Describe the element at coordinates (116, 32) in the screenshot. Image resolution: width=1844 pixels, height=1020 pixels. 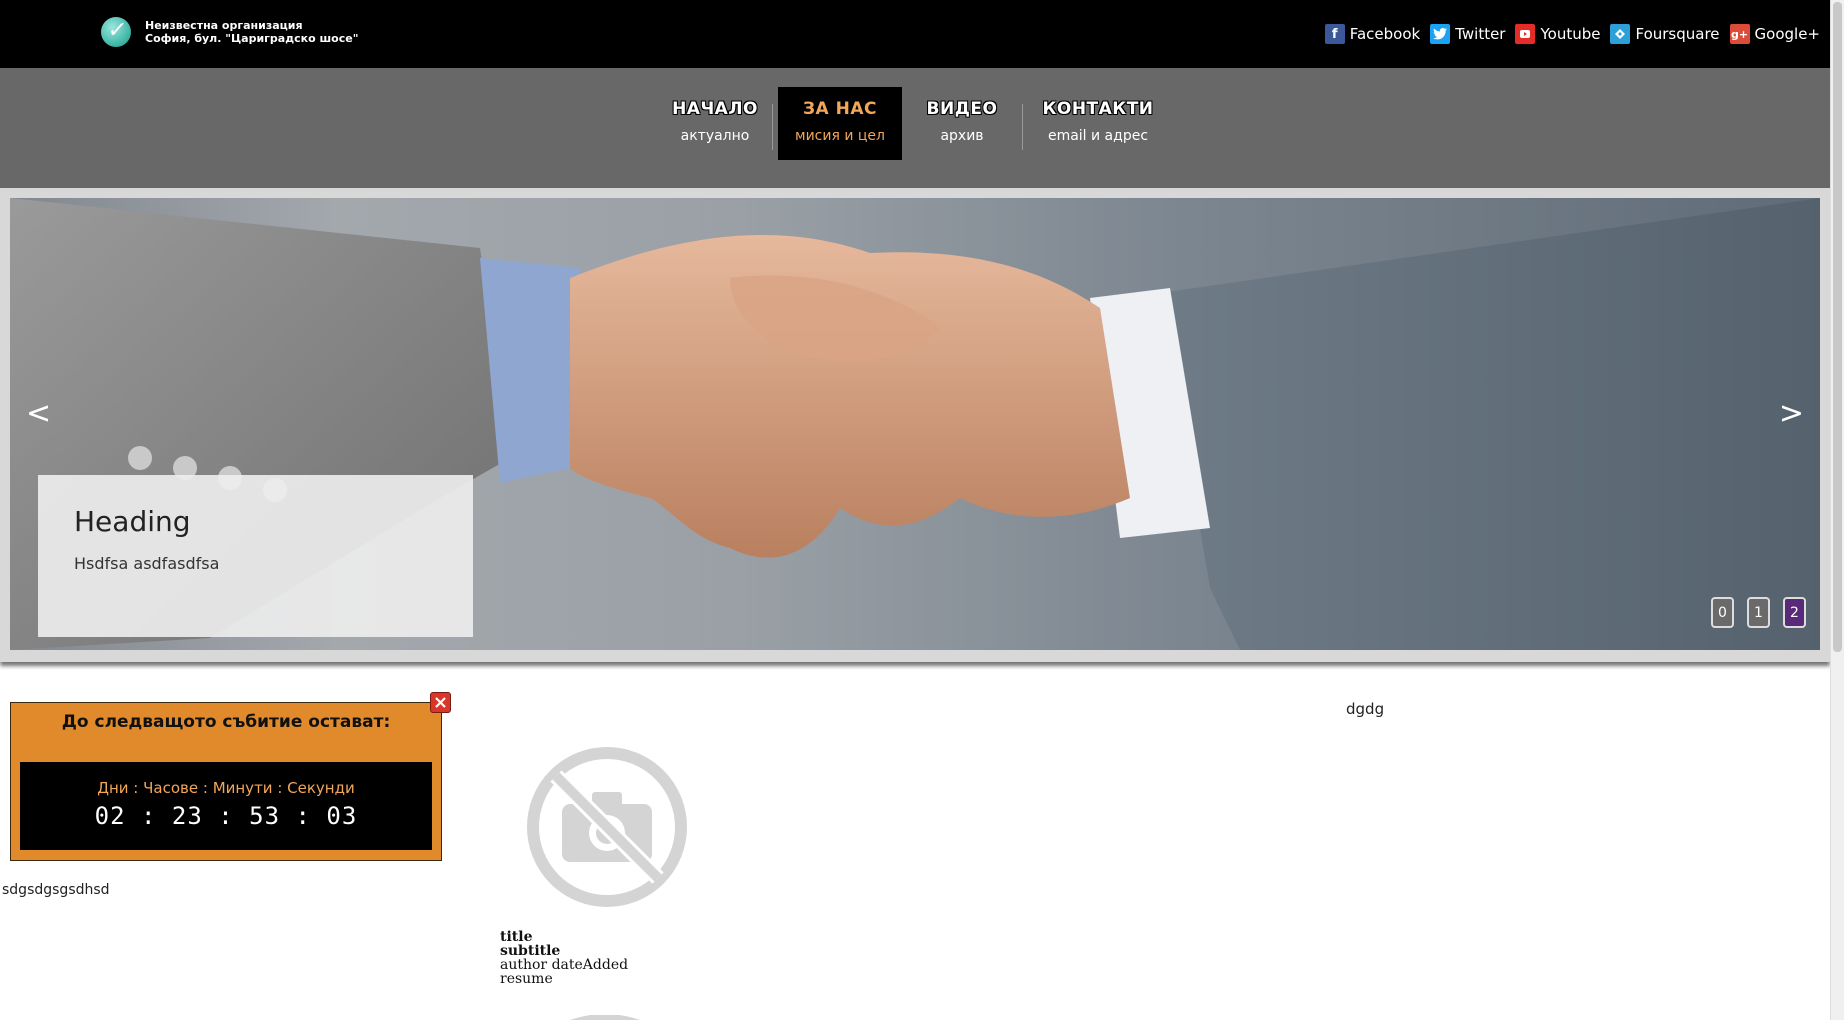
I see `checkmark-icon: ✓` at that location.